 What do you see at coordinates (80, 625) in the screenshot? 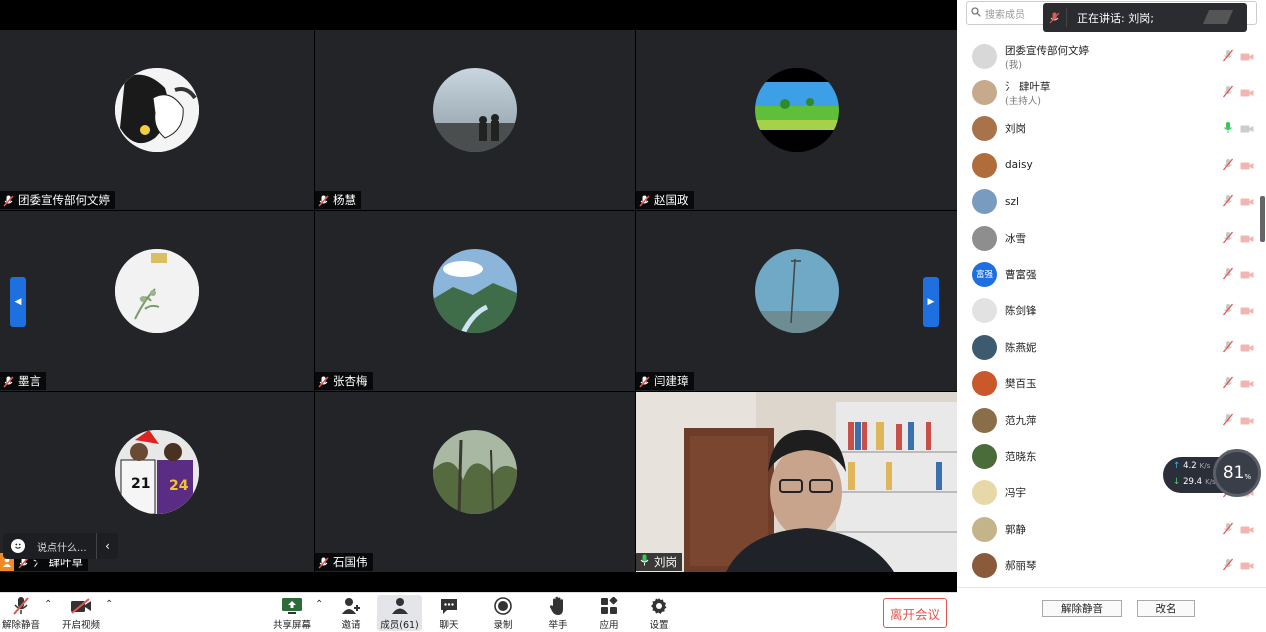
I see `video-label: 开启视频` at bounding box center [80, 625].